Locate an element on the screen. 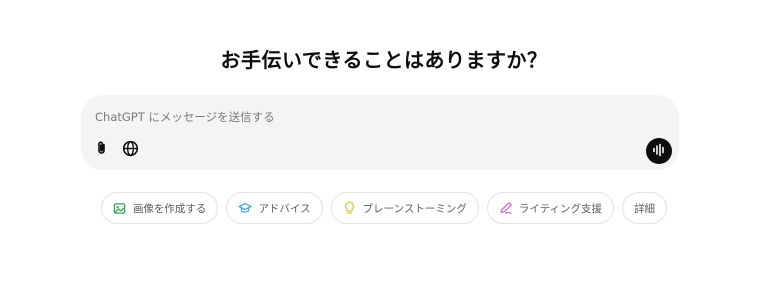 This screenshot has width=768, height=281. chip-create-image: 画像を作成する is located at coordinates (159, 208).